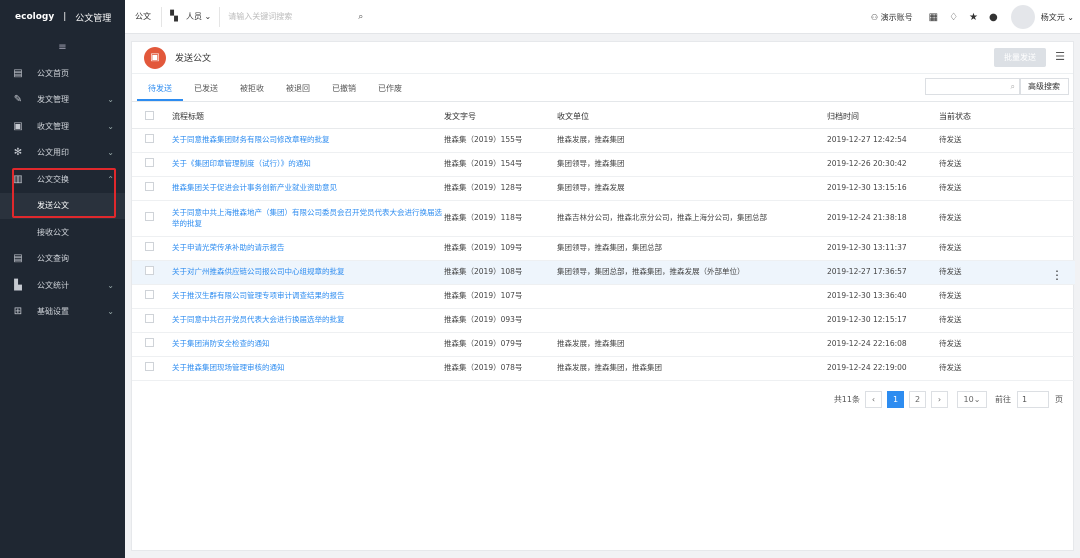 Image resolution: width=1080 pixels, height=558 pixels. Describe the element at coordinates (344, 92) in the screenshot. I see `tab-revoked: 已撤销` at that location.